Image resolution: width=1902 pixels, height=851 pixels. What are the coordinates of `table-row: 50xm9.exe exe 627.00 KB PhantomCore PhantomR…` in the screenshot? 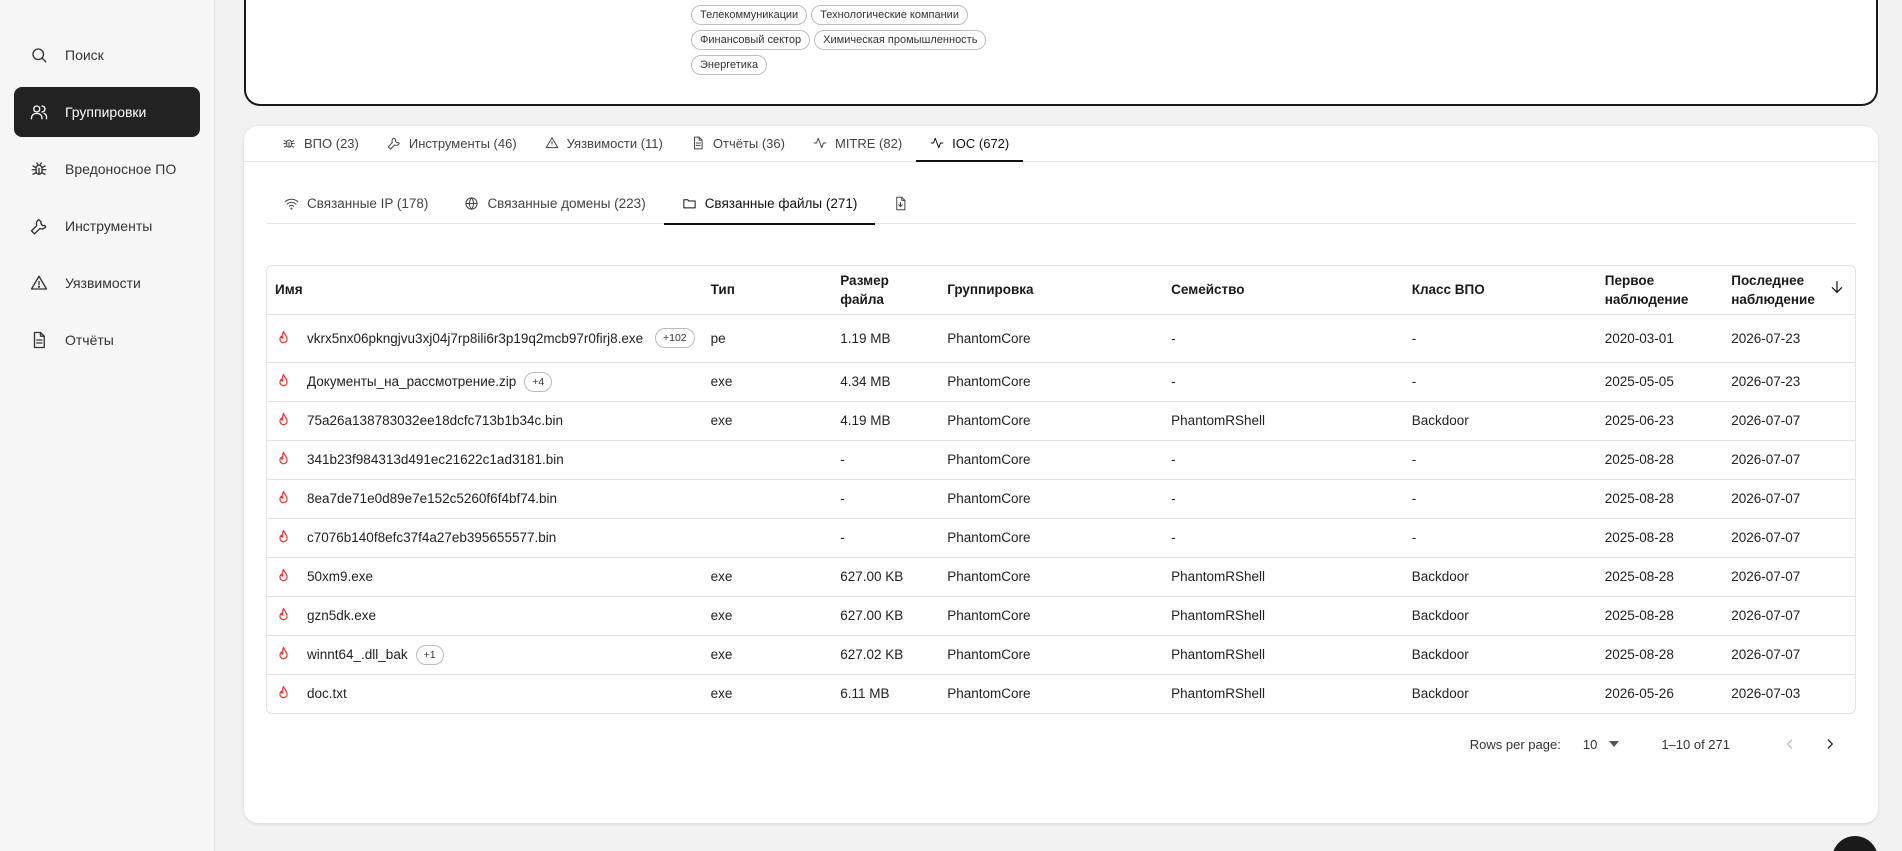 It's located at (1061, 577).